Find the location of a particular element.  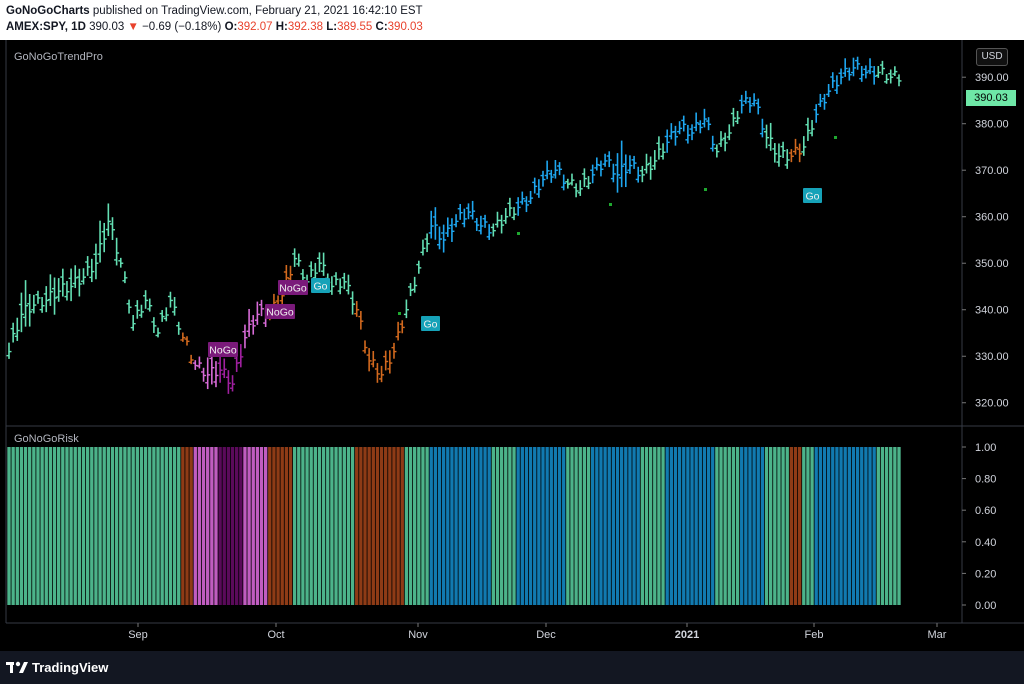

high-value: 392.38 is located at coordinates (305, 27).